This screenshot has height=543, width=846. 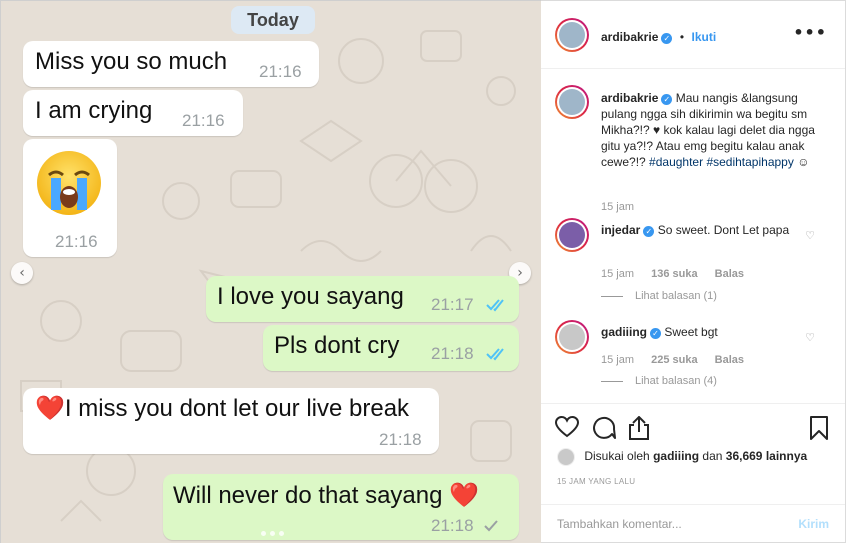 I want to click on view-replies-link: Lihat balasan (4), so click(x=659, y=381).